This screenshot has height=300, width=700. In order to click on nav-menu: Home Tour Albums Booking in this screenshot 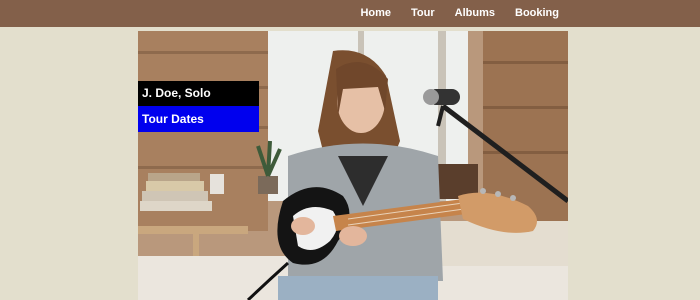, I will do `click(525, 13)`.